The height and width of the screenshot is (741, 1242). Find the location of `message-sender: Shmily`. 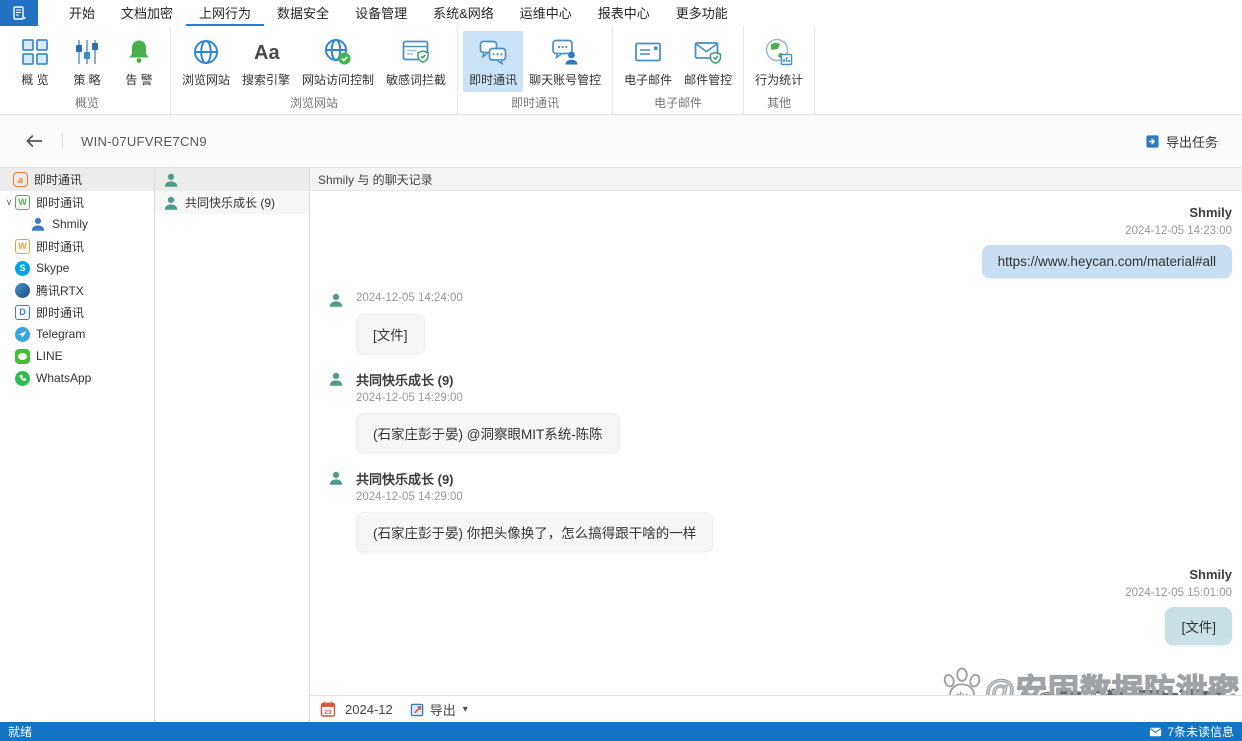

message-sender: Shmily is located at coordinates (1210, 212).